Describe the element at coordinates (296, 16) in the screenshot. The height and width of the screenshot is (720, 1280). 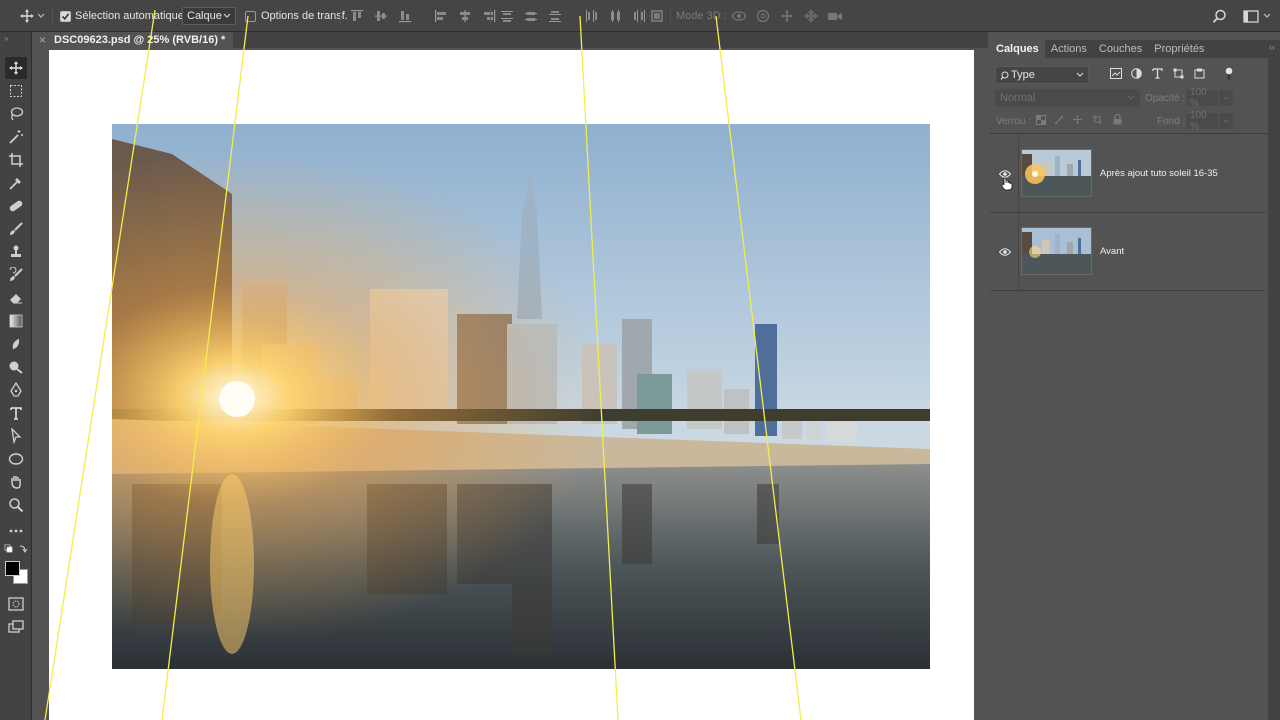
I see `transform-controls-checkbox: Options de transf.` at that location.